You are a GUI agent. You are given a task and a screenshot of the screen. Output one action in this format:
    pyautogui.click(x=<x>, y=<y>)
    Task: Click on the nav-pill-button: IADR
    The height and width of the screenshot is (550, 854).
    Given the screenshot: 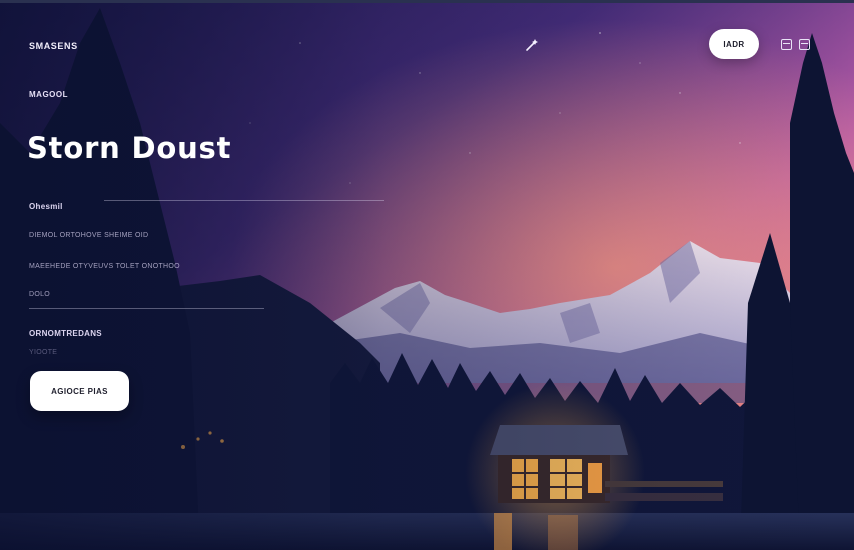 What is the action you would take?
    pyautogui.click(x=734, y=44)
    